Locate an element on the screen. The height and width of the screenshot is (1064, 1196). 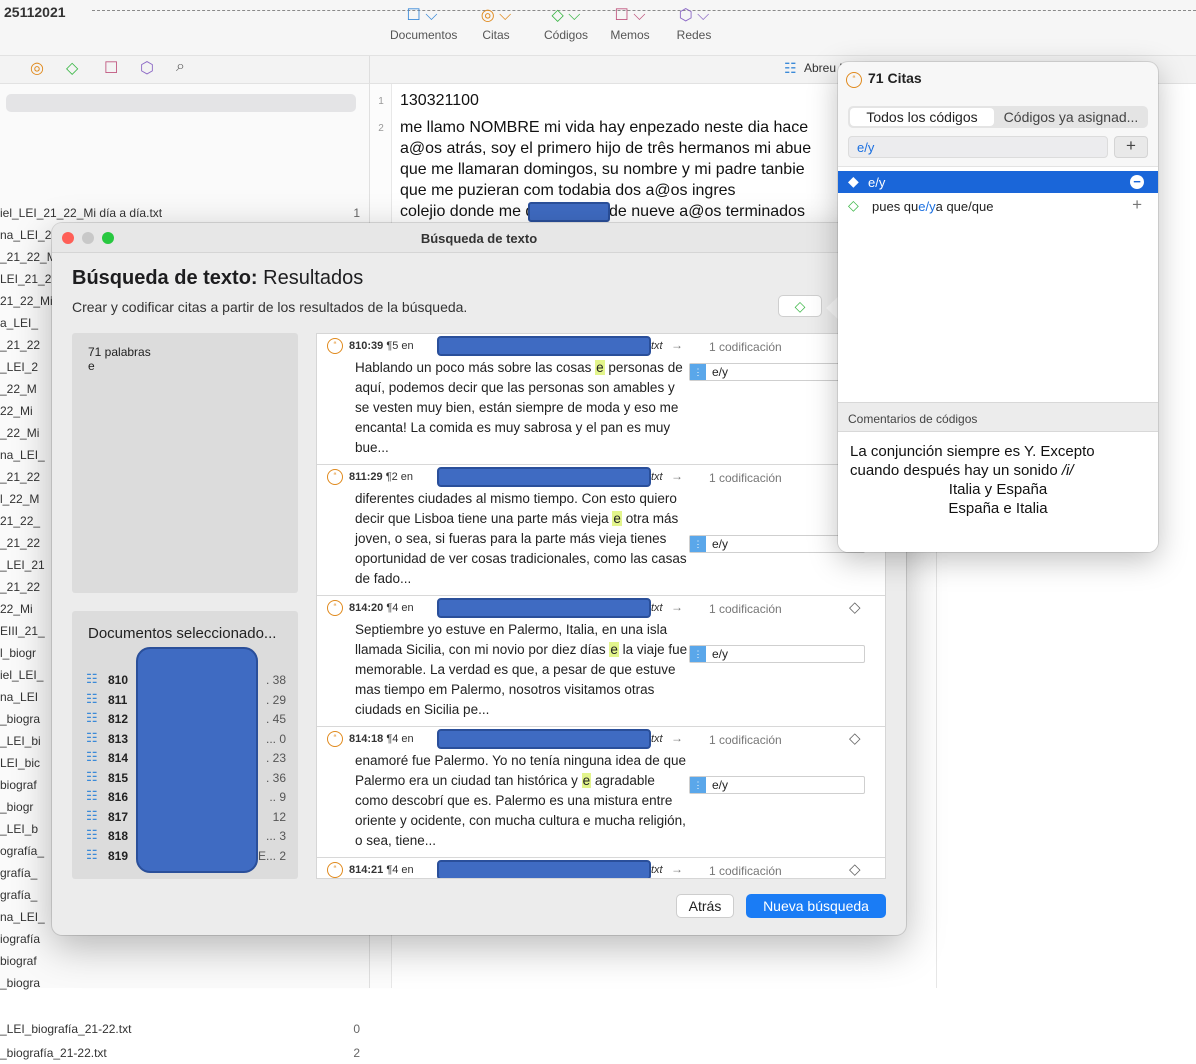
quotation-count: .. 9 is located at coordinates (277, 797).